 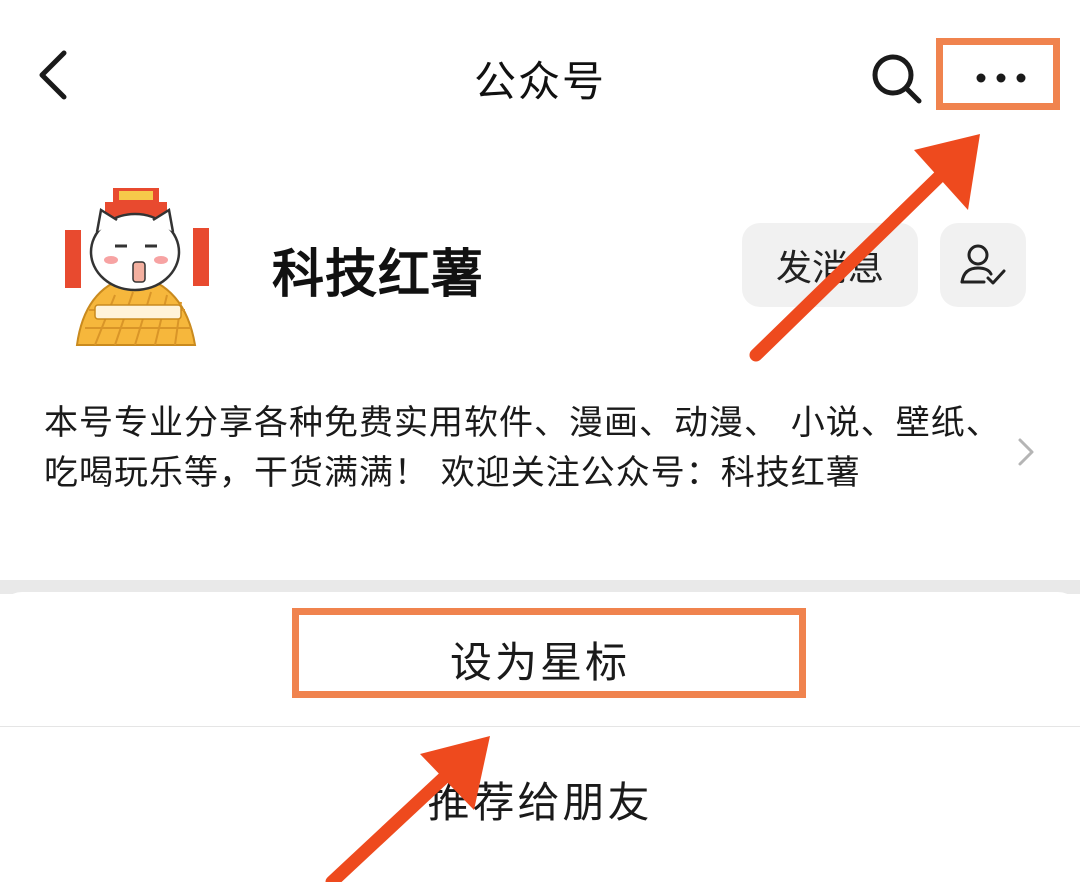 I want to click on follow-status-button, so click(x=983, y=265).